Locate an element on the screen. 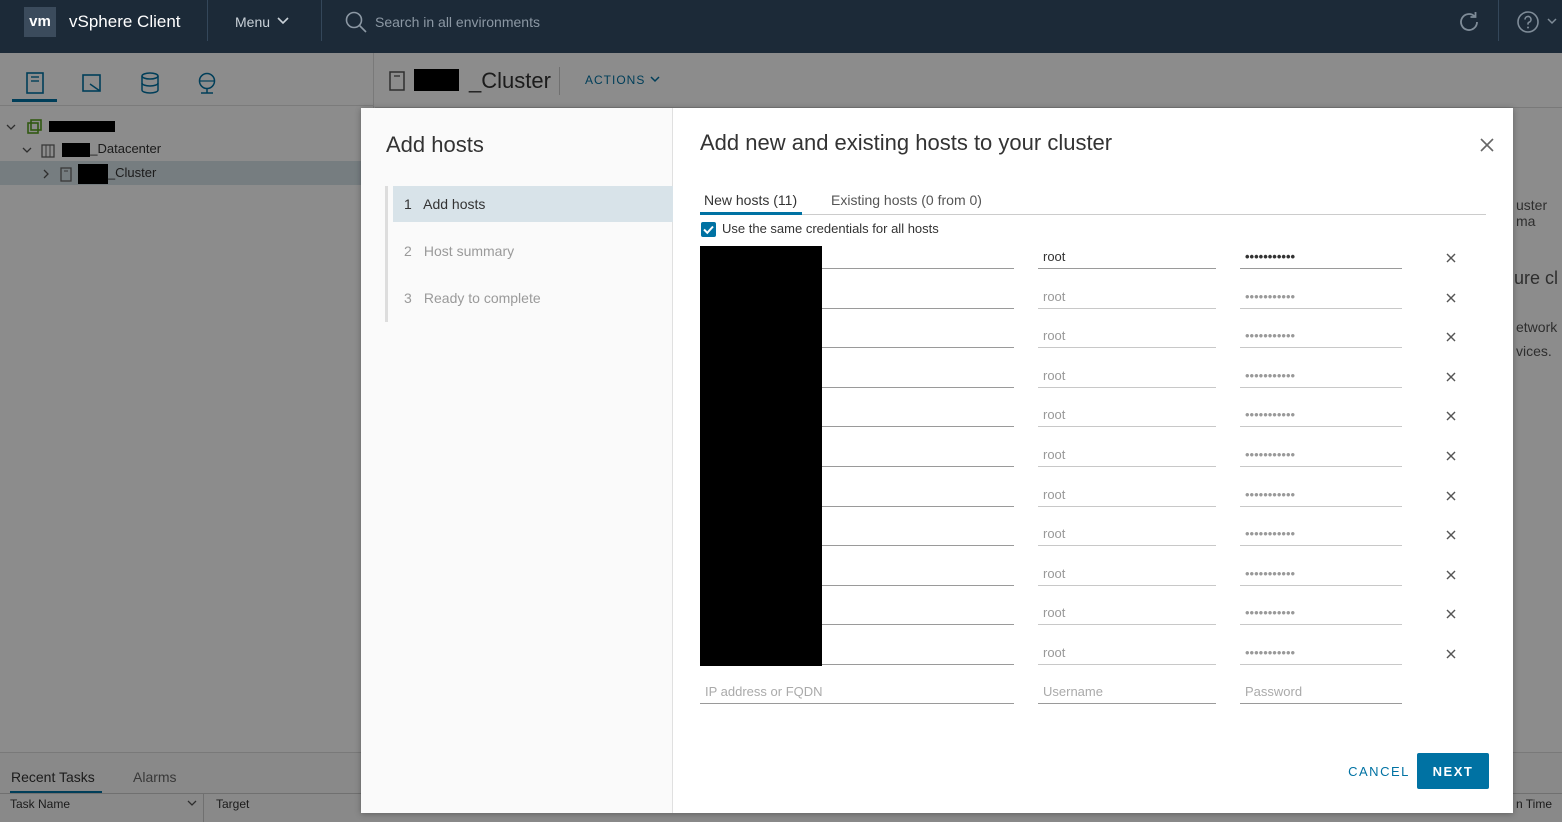  active-tab-indicator is located at coordinates (751, 213).